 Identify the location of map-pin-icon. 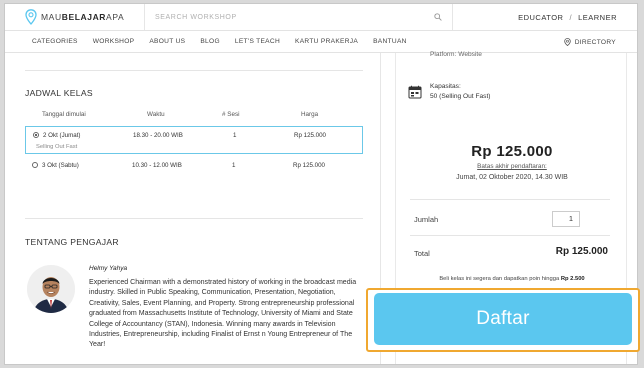
(31, 17).